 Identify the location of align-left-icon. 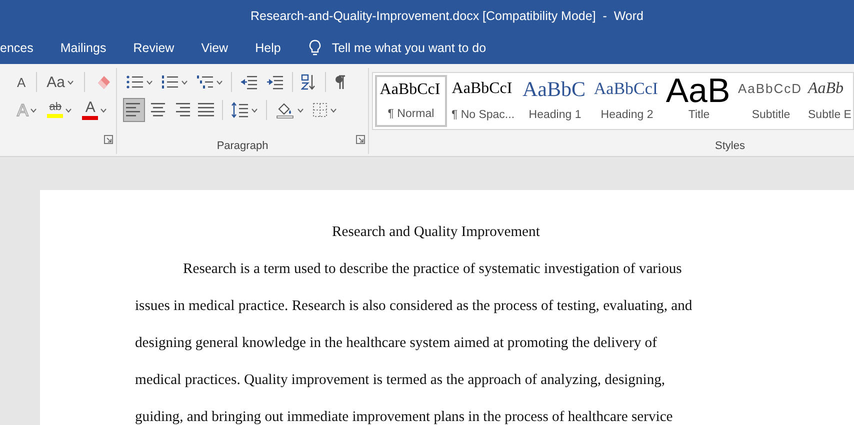
(134, 110).